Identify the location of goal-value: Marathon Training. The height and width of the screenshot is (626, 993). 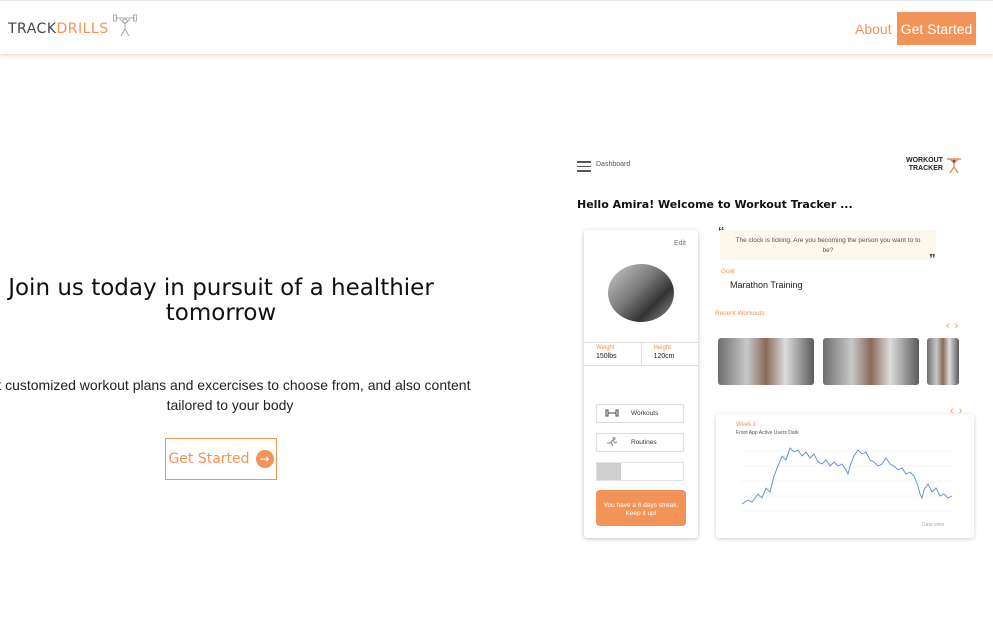
(766, 285).